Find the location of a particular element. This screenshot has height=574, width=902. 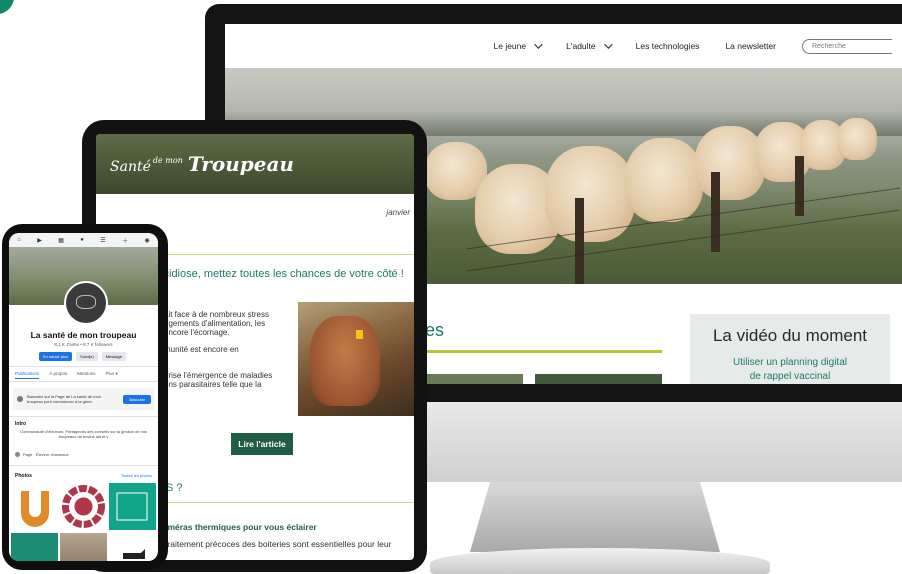

browser-top-bar: ⌂ ▶ ▦ ● ☰ ＋ ◉ is located at coordinates (83, 240).